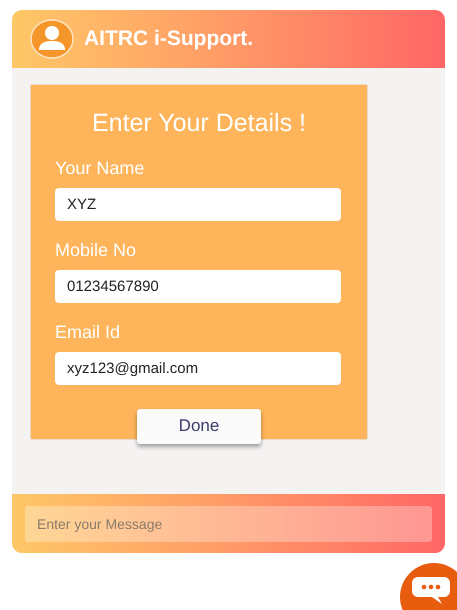 The image size is (457, 610). I want to click on form-title: Enter Your Details !, so click(198, 123).